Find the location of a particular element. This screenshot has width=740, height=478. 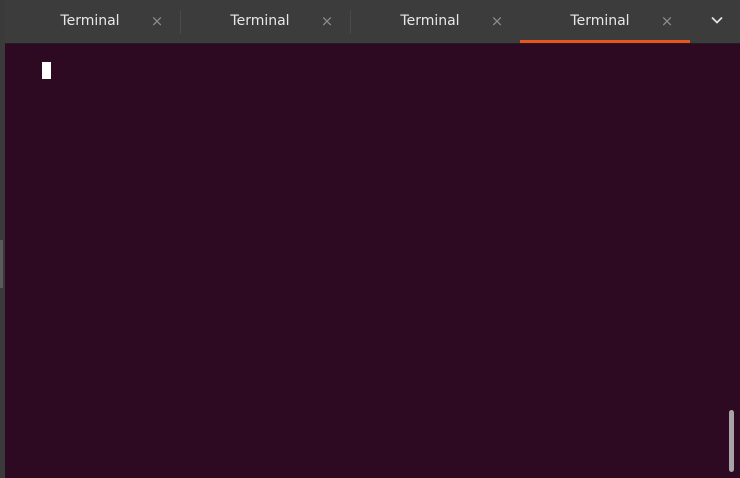

tabs-menu-button is located at coordinates (718, 21).